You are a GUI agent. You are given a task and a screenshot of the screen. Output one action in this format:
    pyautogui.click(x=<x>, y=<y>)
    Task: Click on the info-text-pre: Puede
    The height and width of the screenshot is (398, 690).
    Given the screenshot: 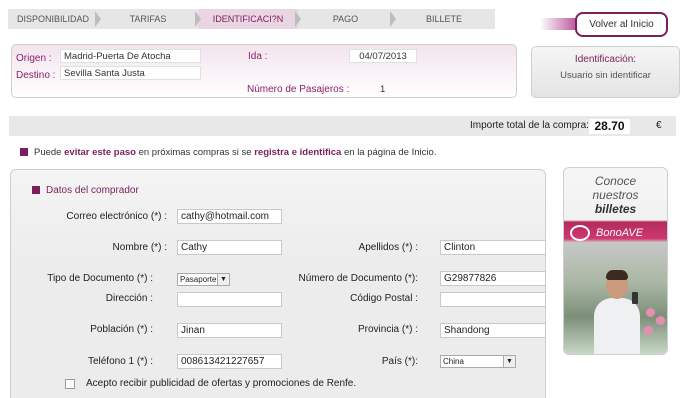 What is the action you would take?
    pyautogui.click(x=49, y=152)
    